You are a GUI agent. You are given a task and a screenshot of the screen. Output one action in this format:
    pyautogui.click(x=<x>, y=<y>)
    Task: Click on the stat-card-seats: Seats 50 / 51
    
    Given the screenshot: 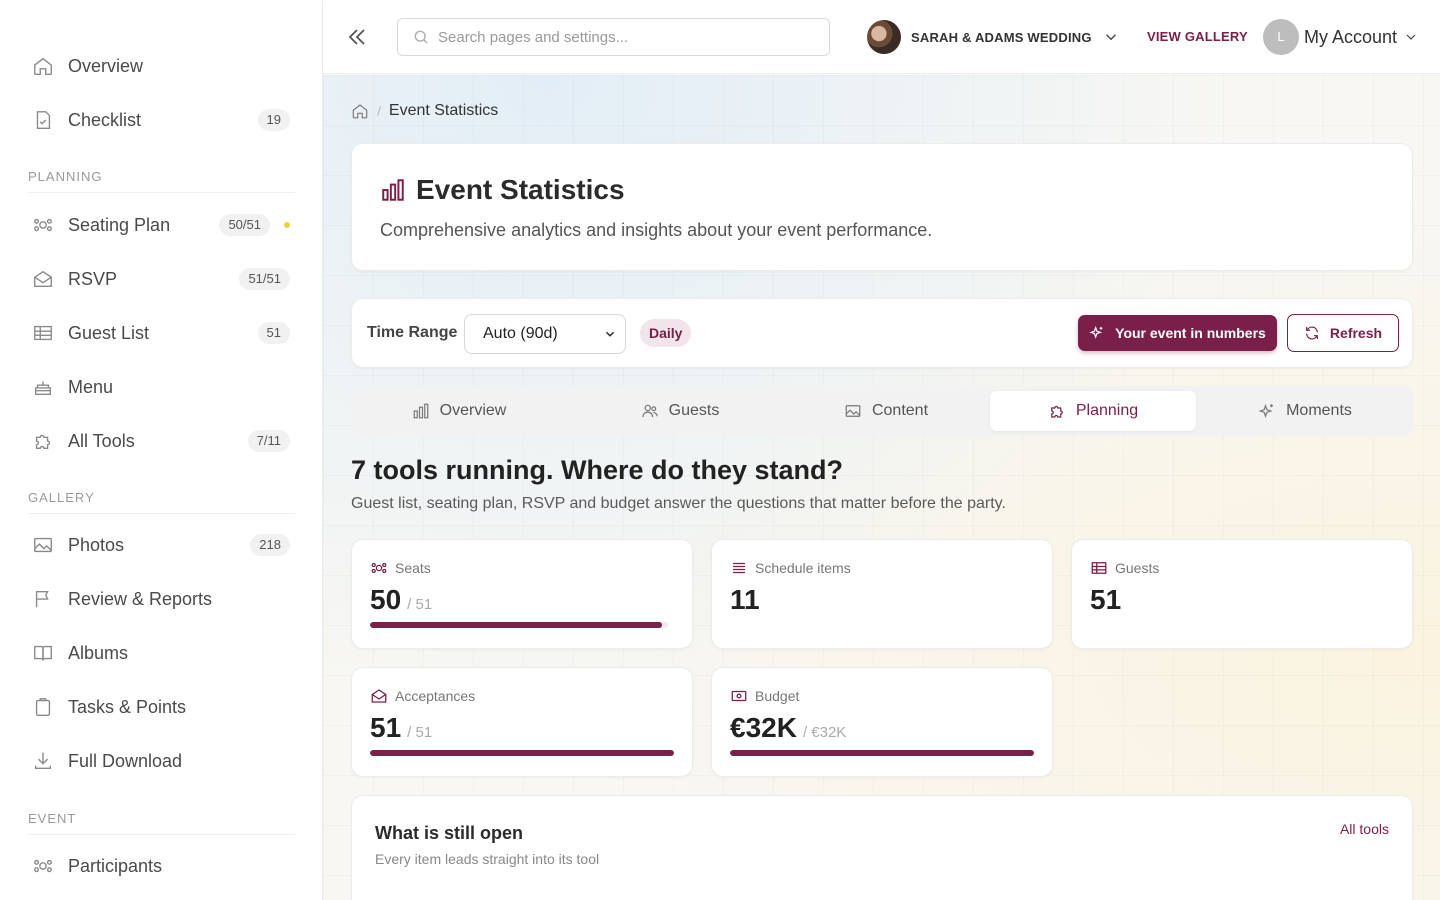 What is the action you would take?
    pyautogui.click(x=522, y=594)
    